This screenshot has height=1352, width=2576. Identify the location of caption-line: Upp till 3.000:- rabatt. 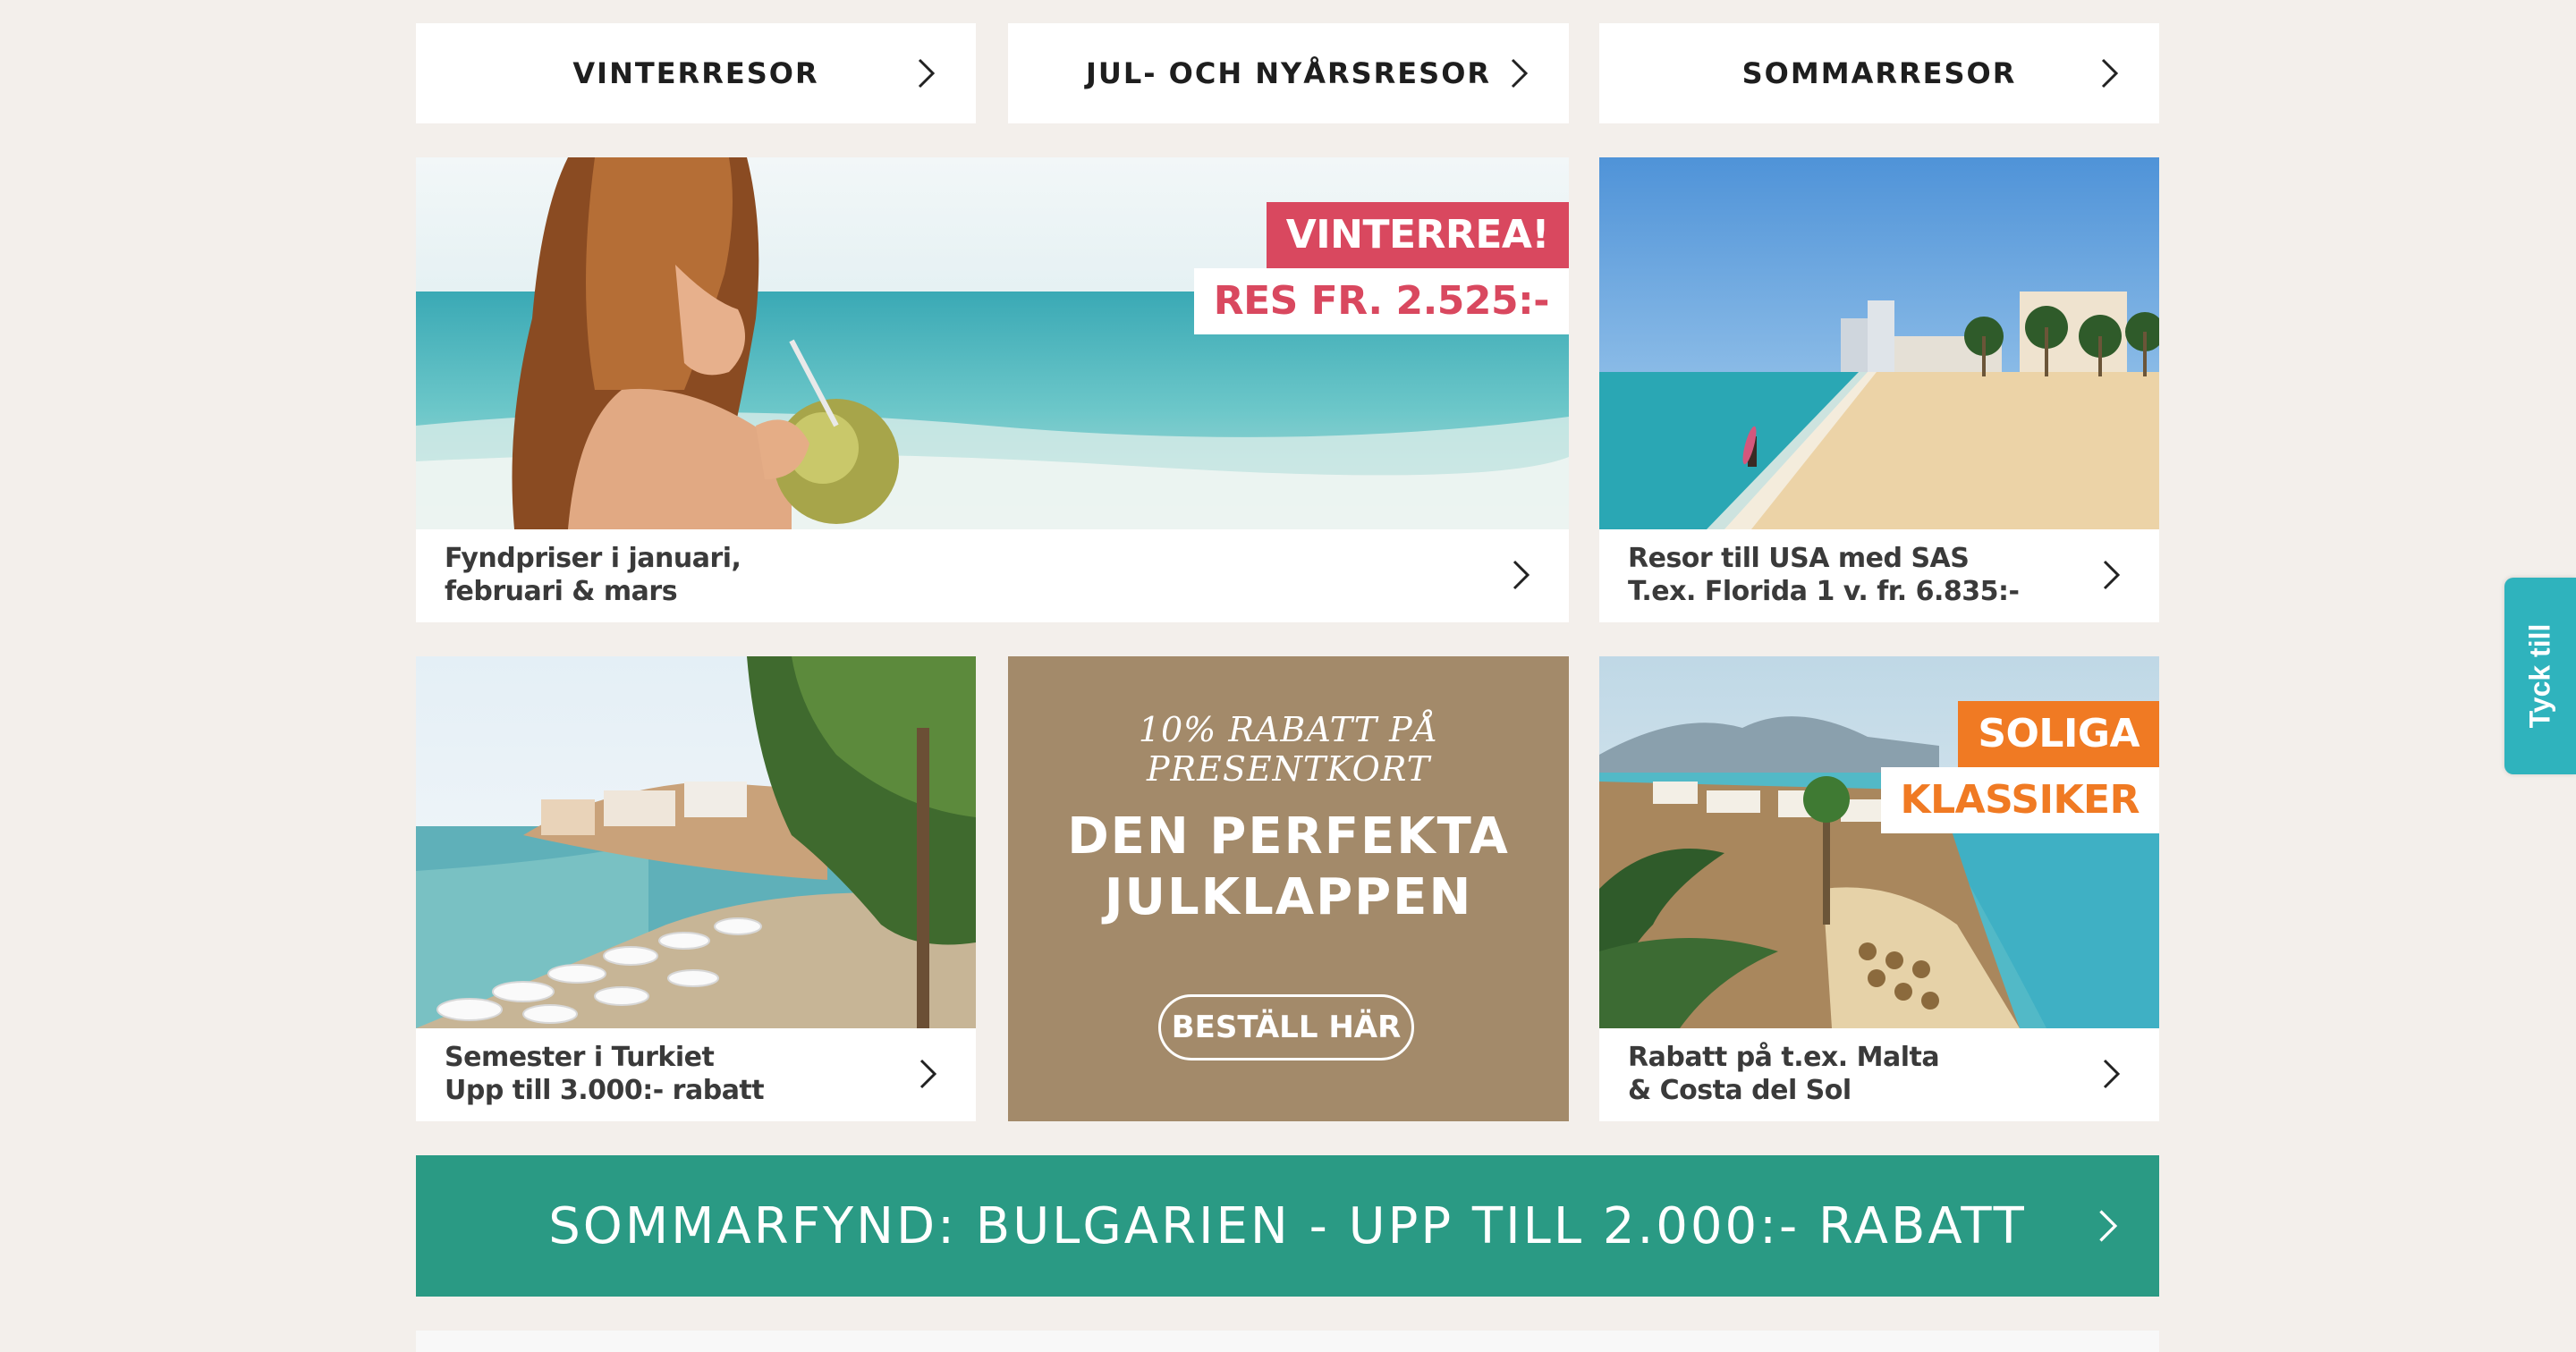
(605, 1090).